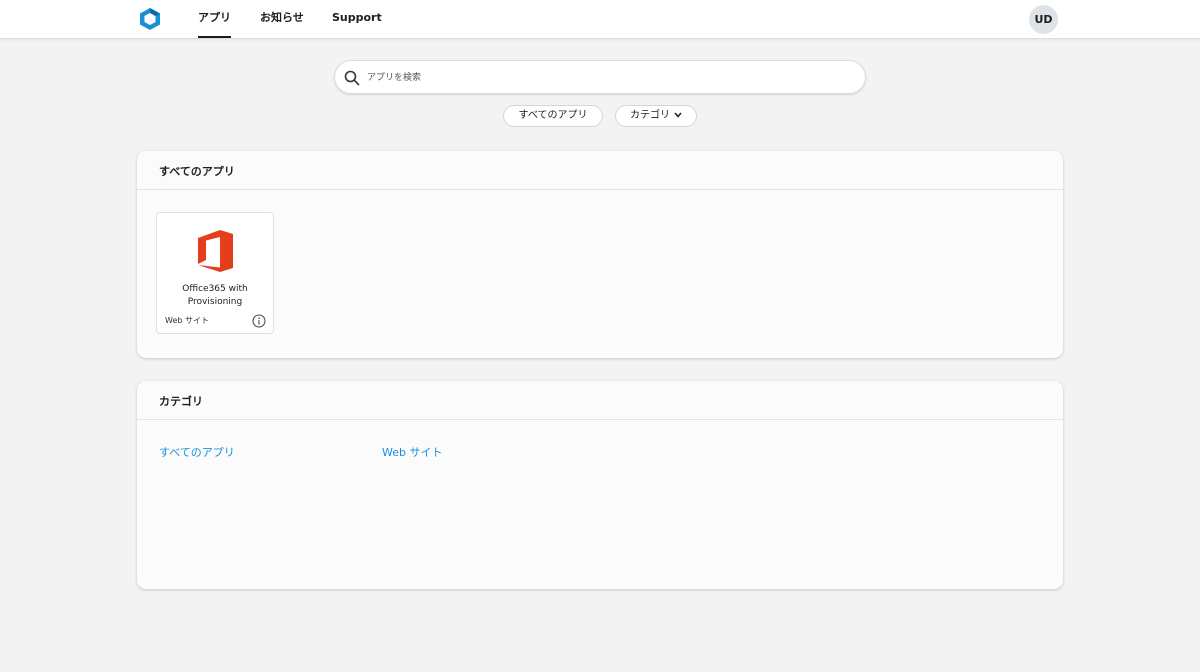  What do you see at coordinates (215, 251) in the screenshot?
I see `office-icon` at bounding box center [215, 251].